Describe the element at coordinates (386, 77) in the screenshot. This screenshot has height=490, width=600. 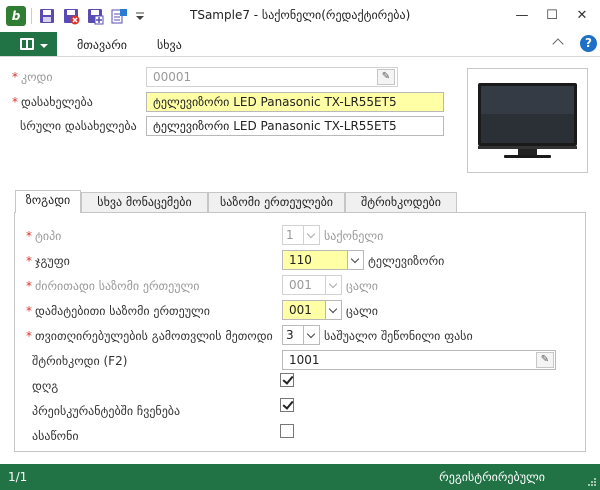
I see `picker-icon: ✎` at that location.